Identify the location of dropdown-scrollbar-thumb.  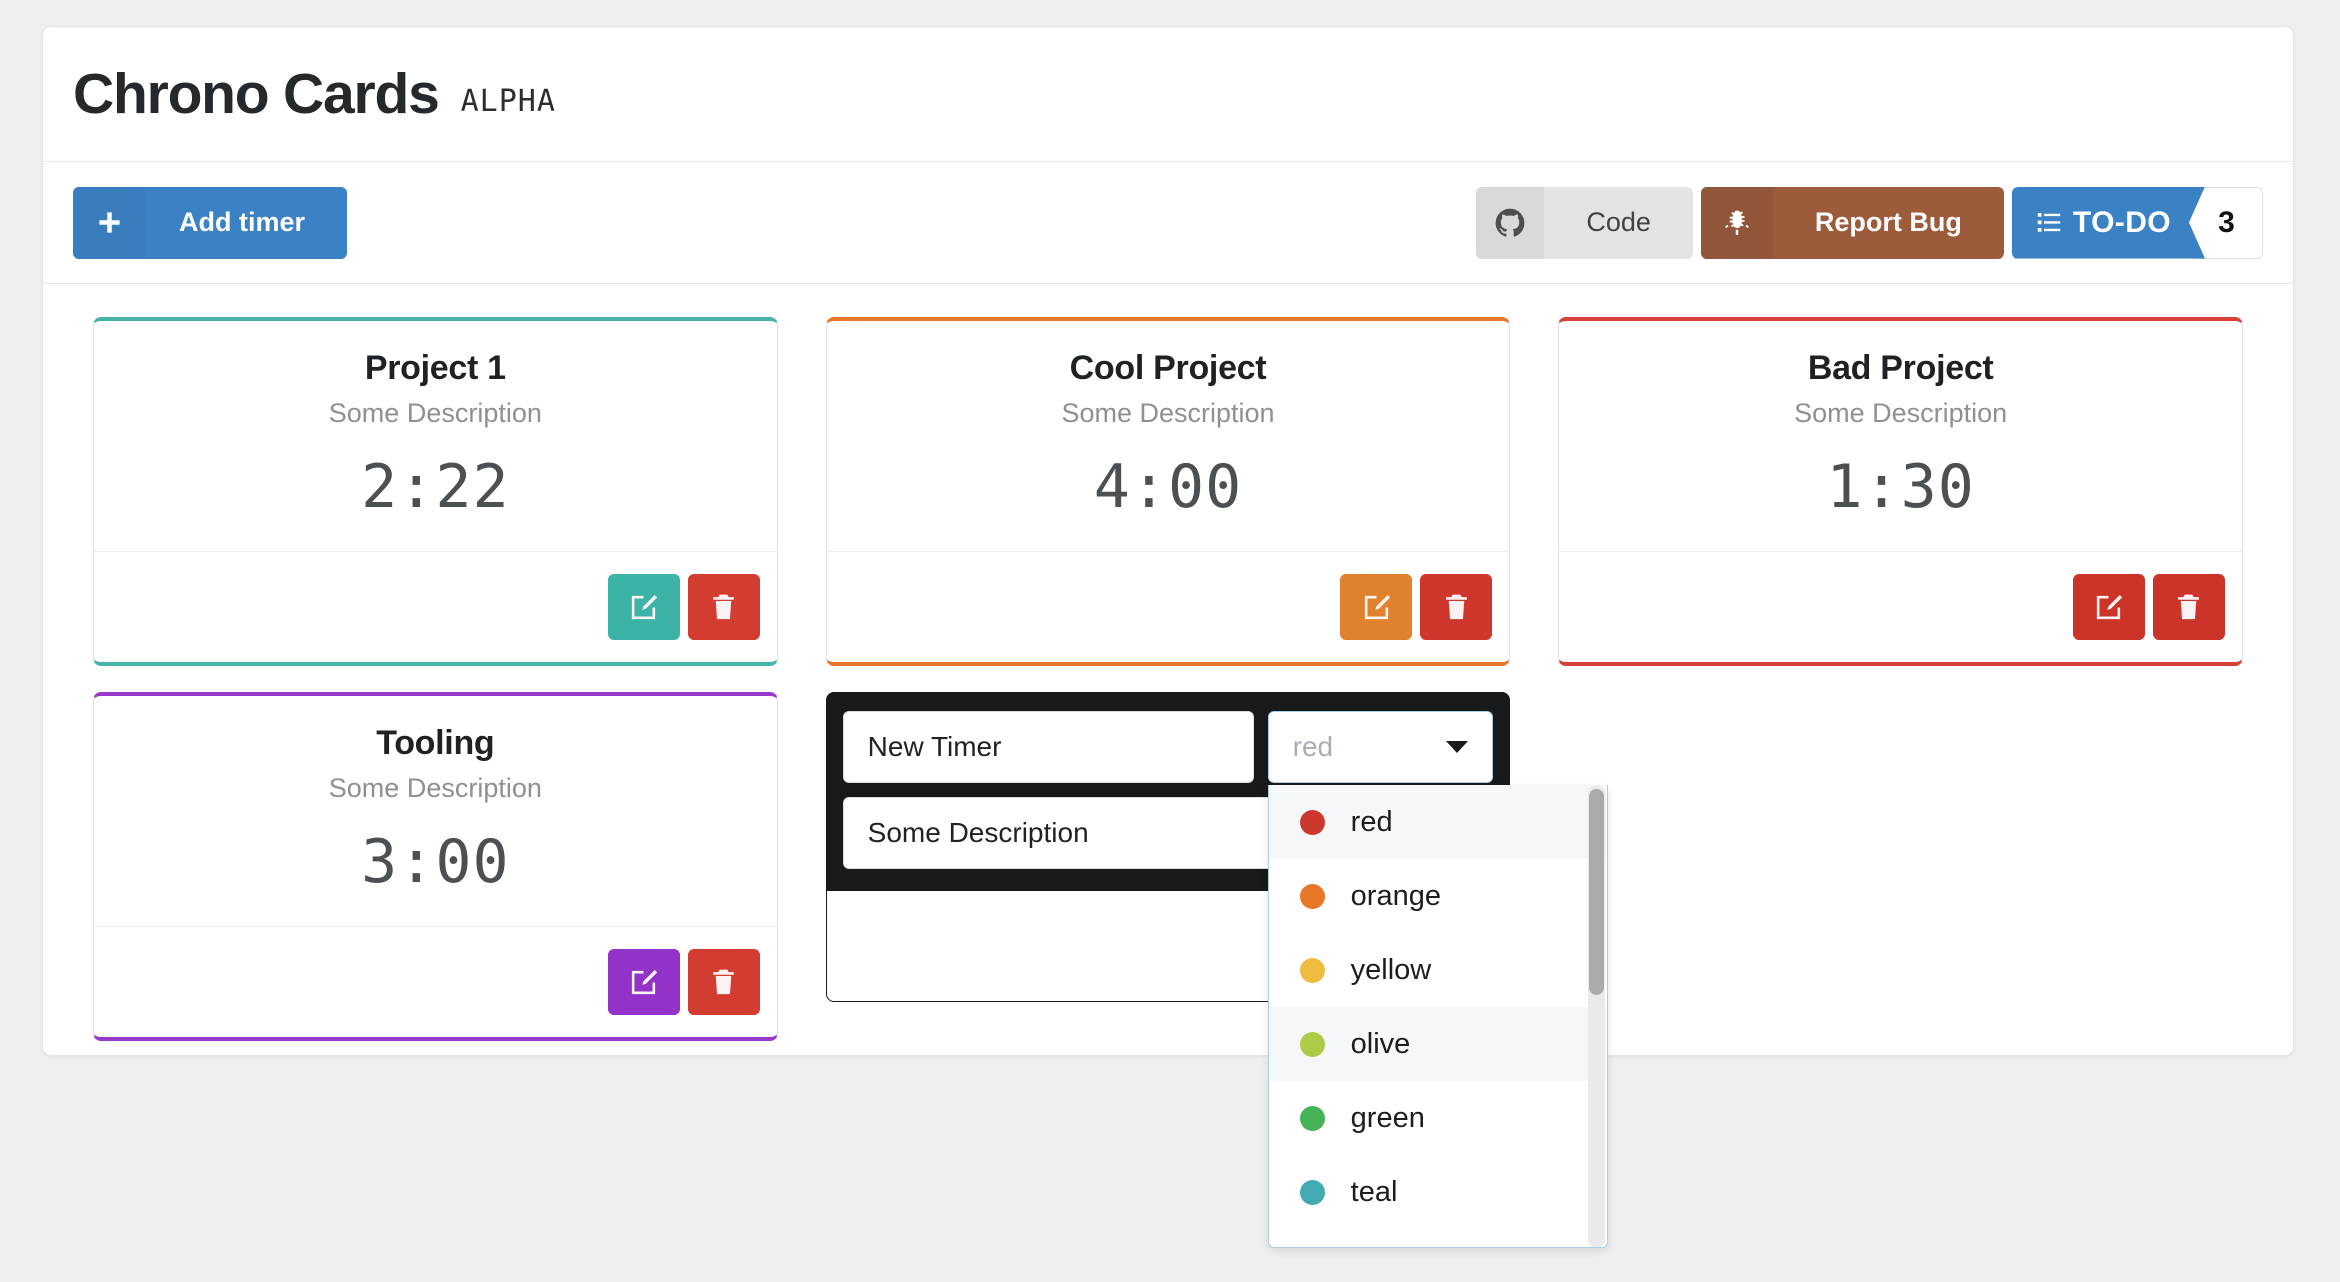
(1596, 892).